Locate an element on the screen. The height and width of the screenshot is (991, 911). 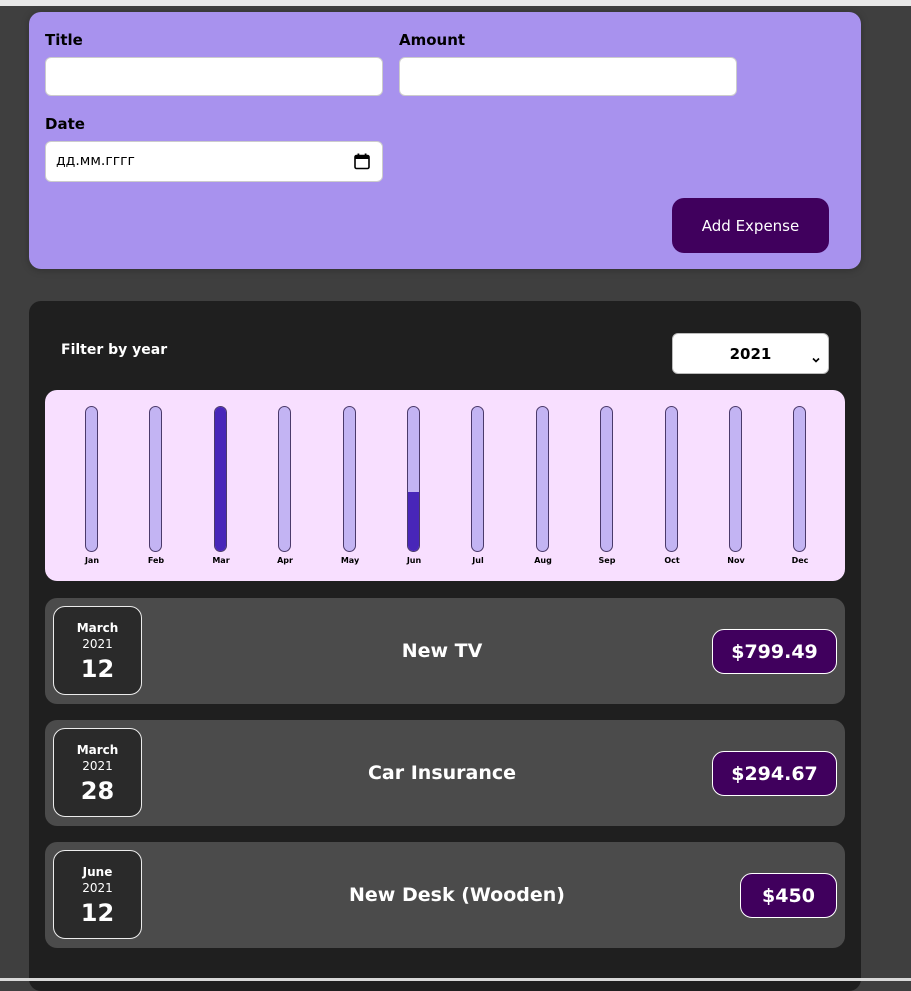
calendar-icon is located at coordinates (362, 161).